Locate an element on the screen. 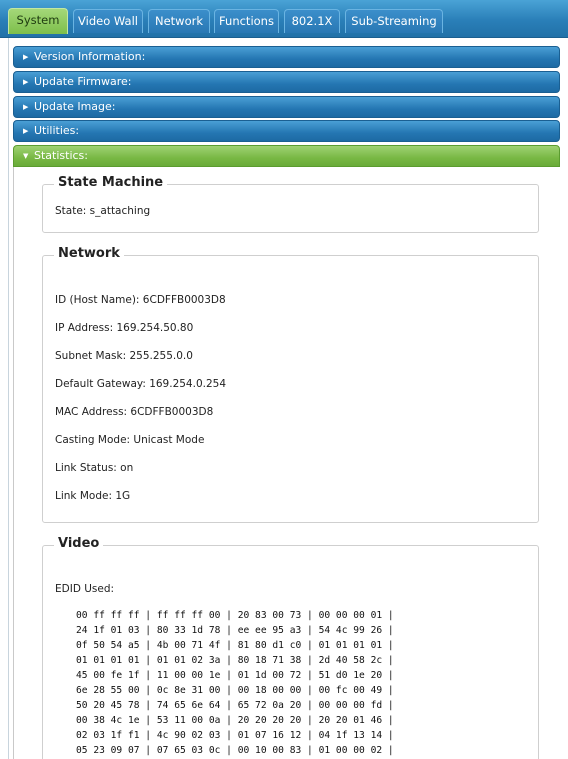  mac-address: MAC Address: 6CDFFB0003D8 is located at coordinates (134, 412).